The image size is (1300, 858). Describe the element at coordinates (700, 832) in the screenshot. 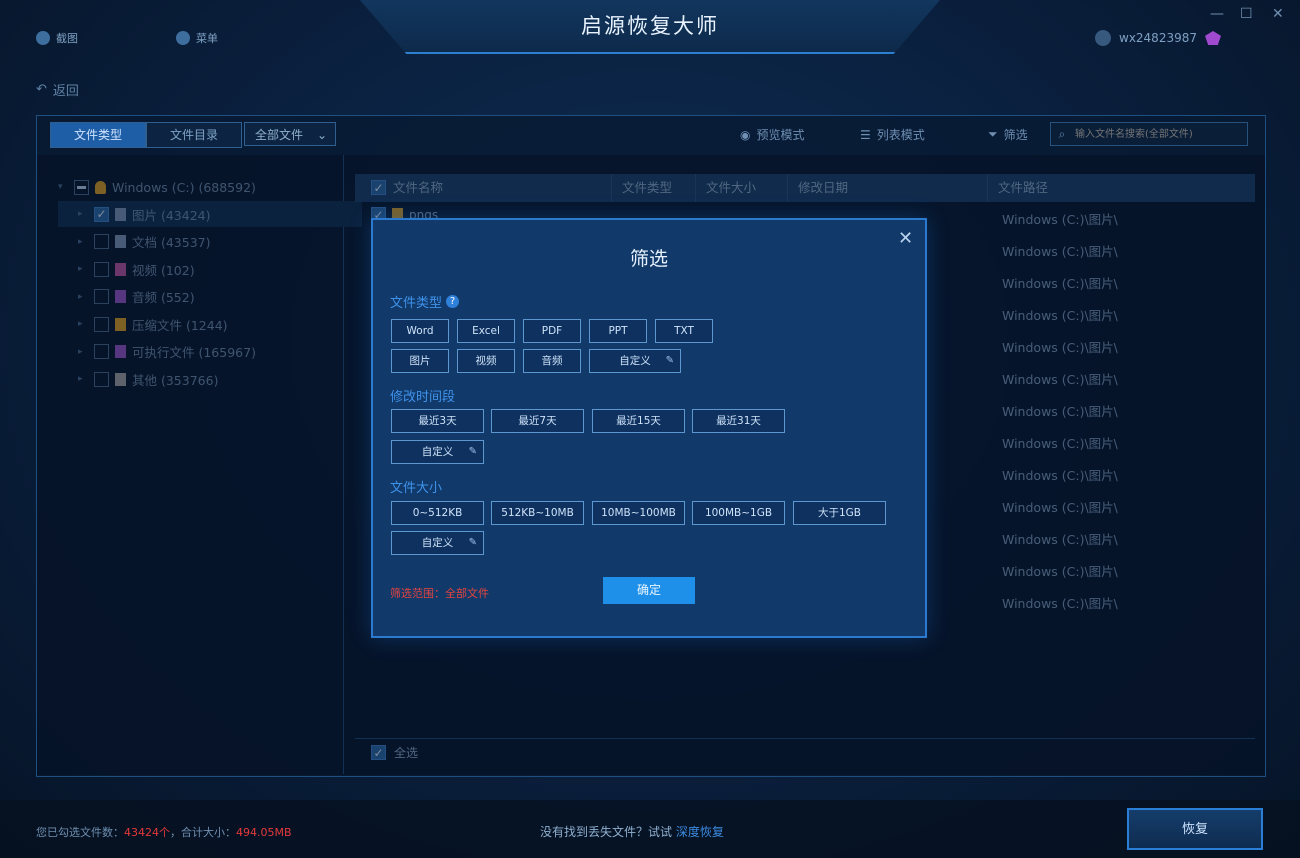

I see `deep-scan-link: 深度恢复` at that location.